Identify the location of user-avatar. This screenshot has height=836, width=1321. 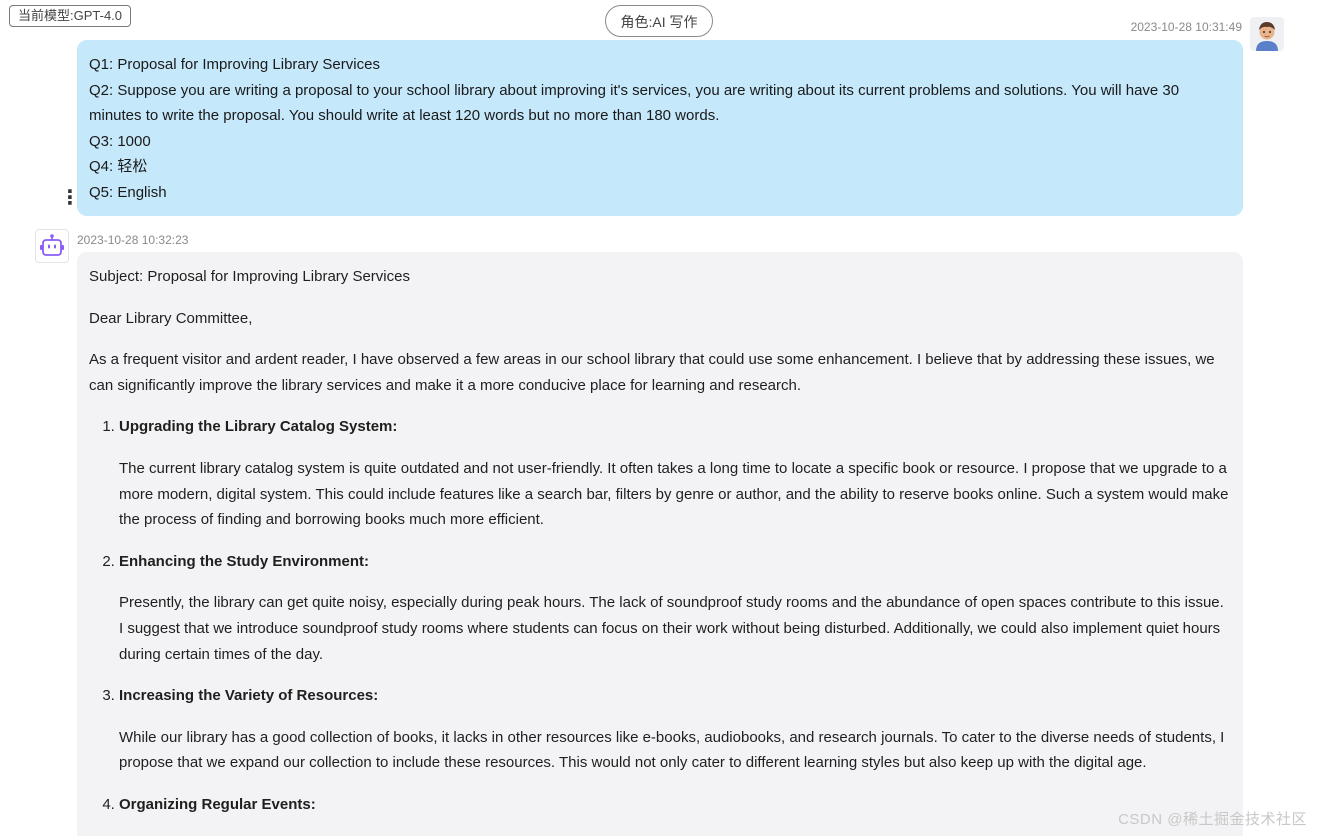
(1267, 34).